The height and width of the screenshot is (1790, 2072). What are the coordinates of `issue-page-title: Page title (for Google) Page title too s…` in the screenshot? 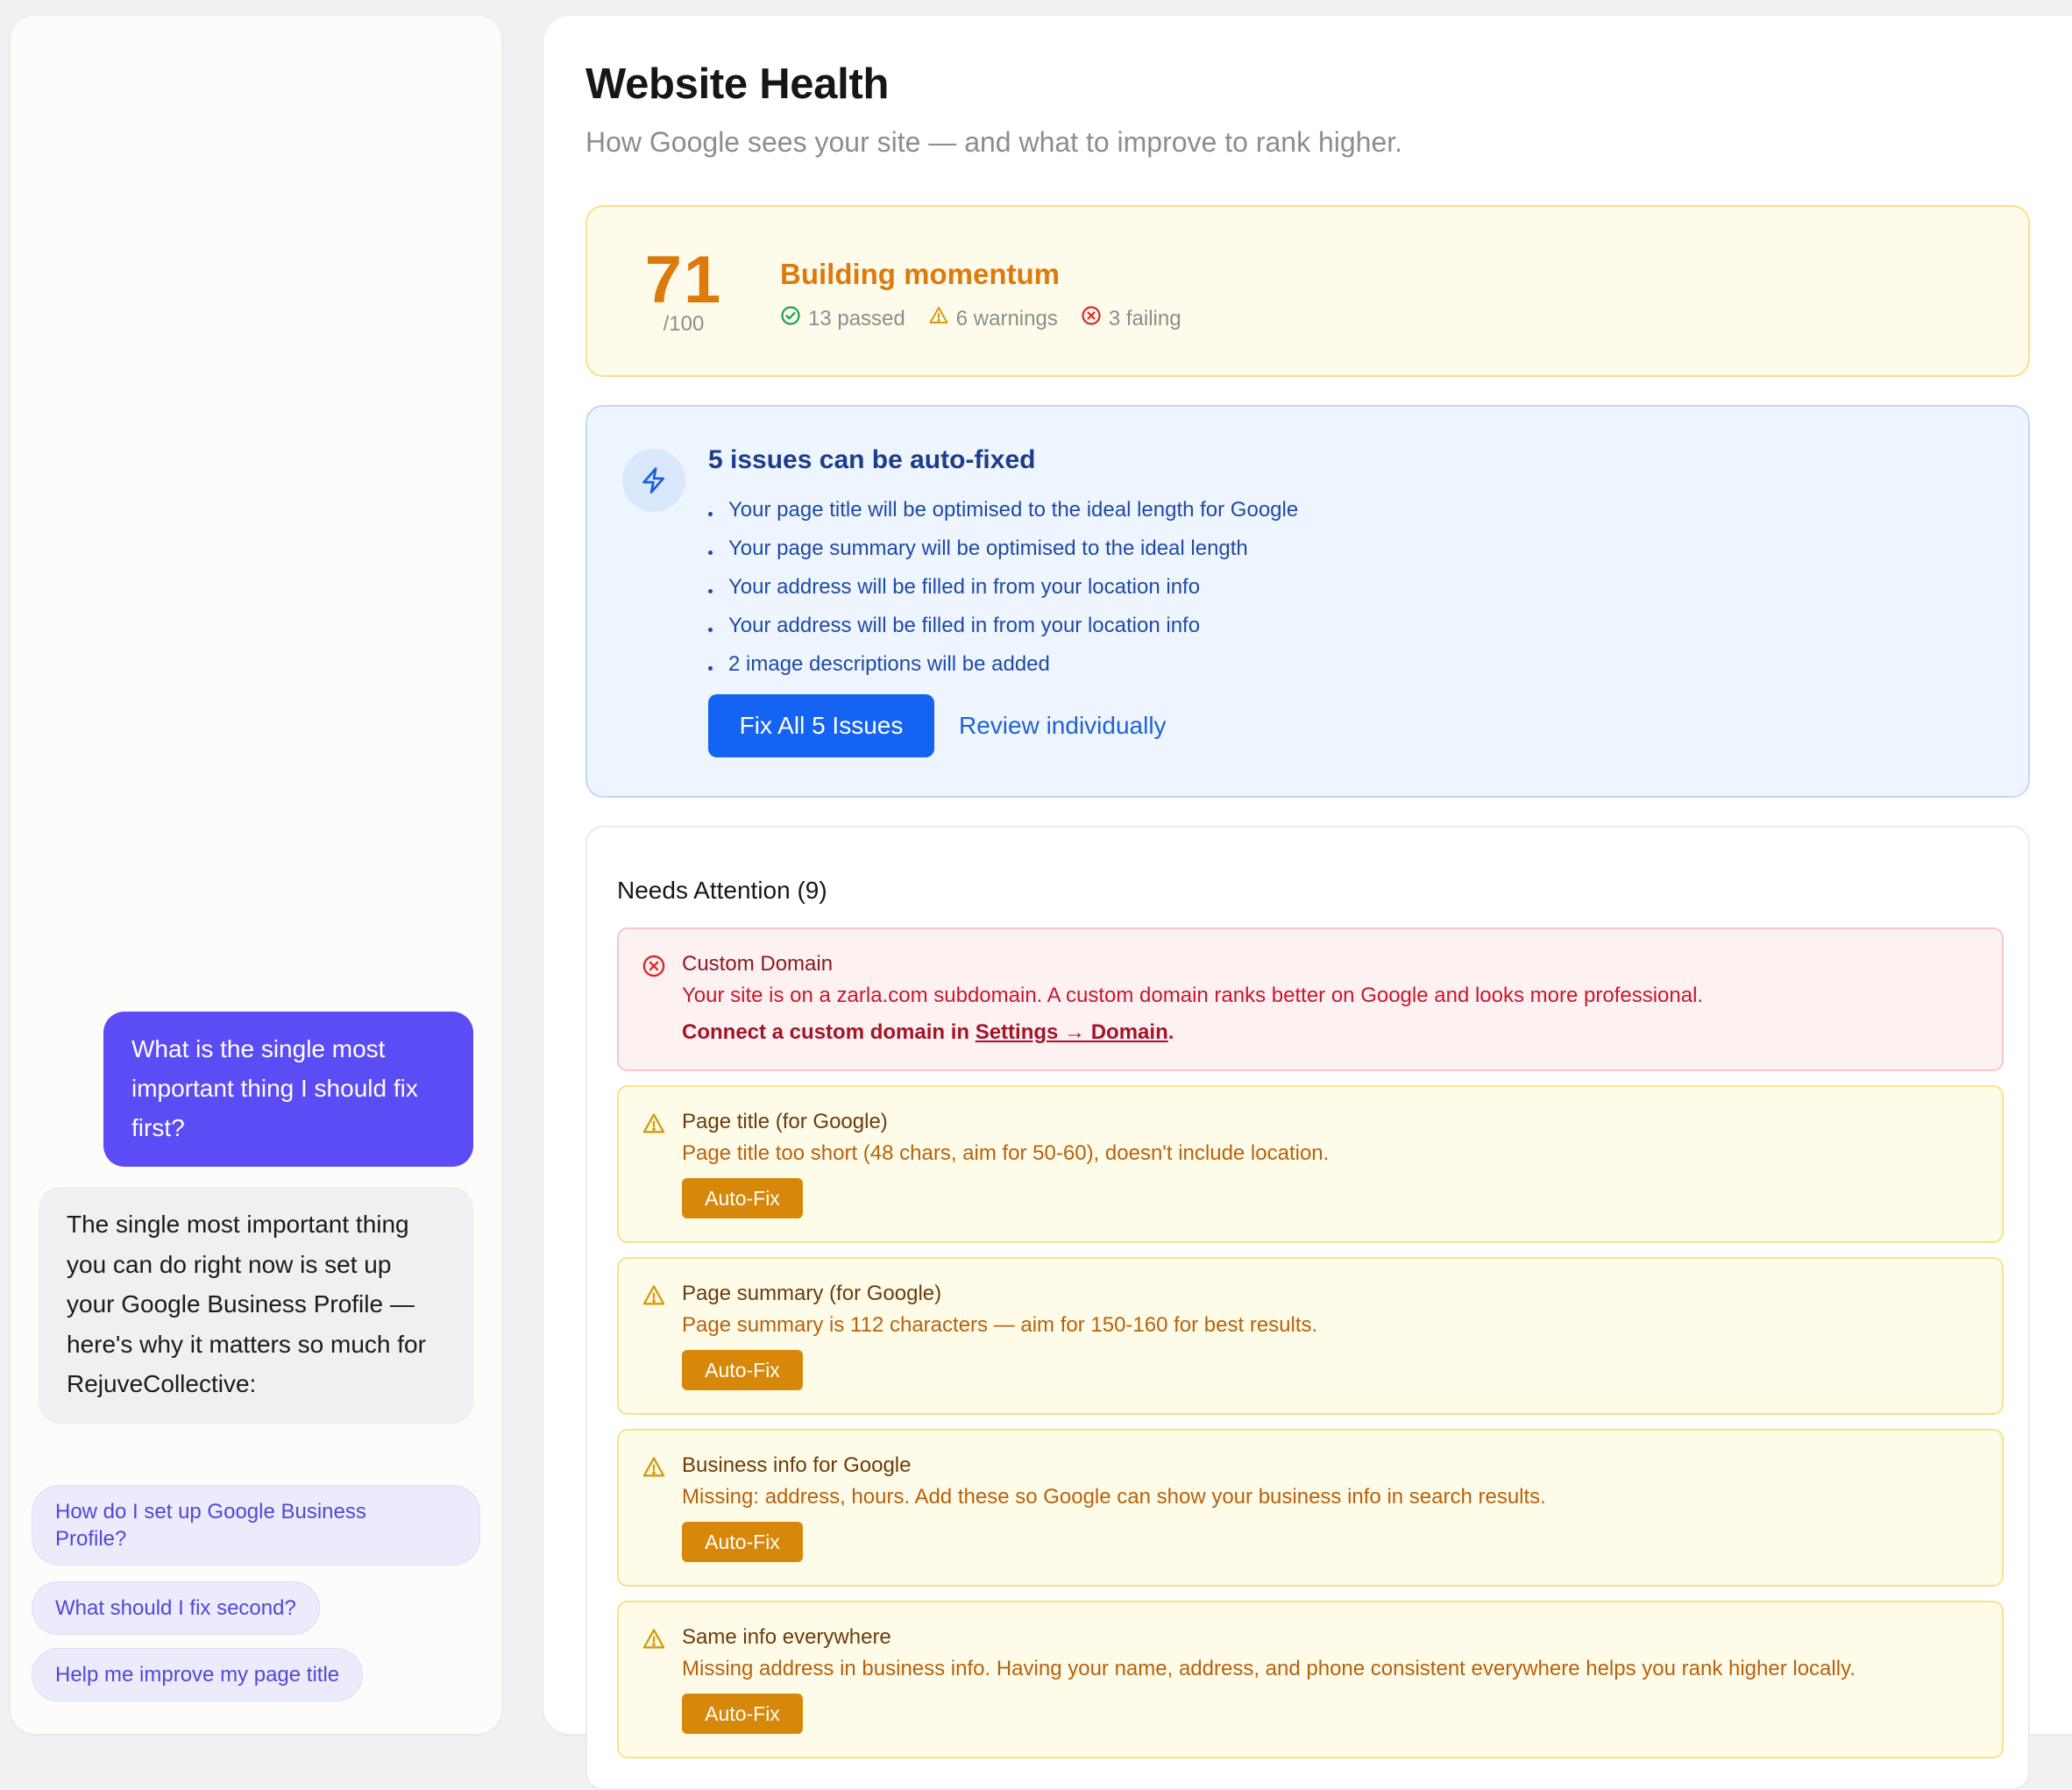 It's located at (1310, 1164).